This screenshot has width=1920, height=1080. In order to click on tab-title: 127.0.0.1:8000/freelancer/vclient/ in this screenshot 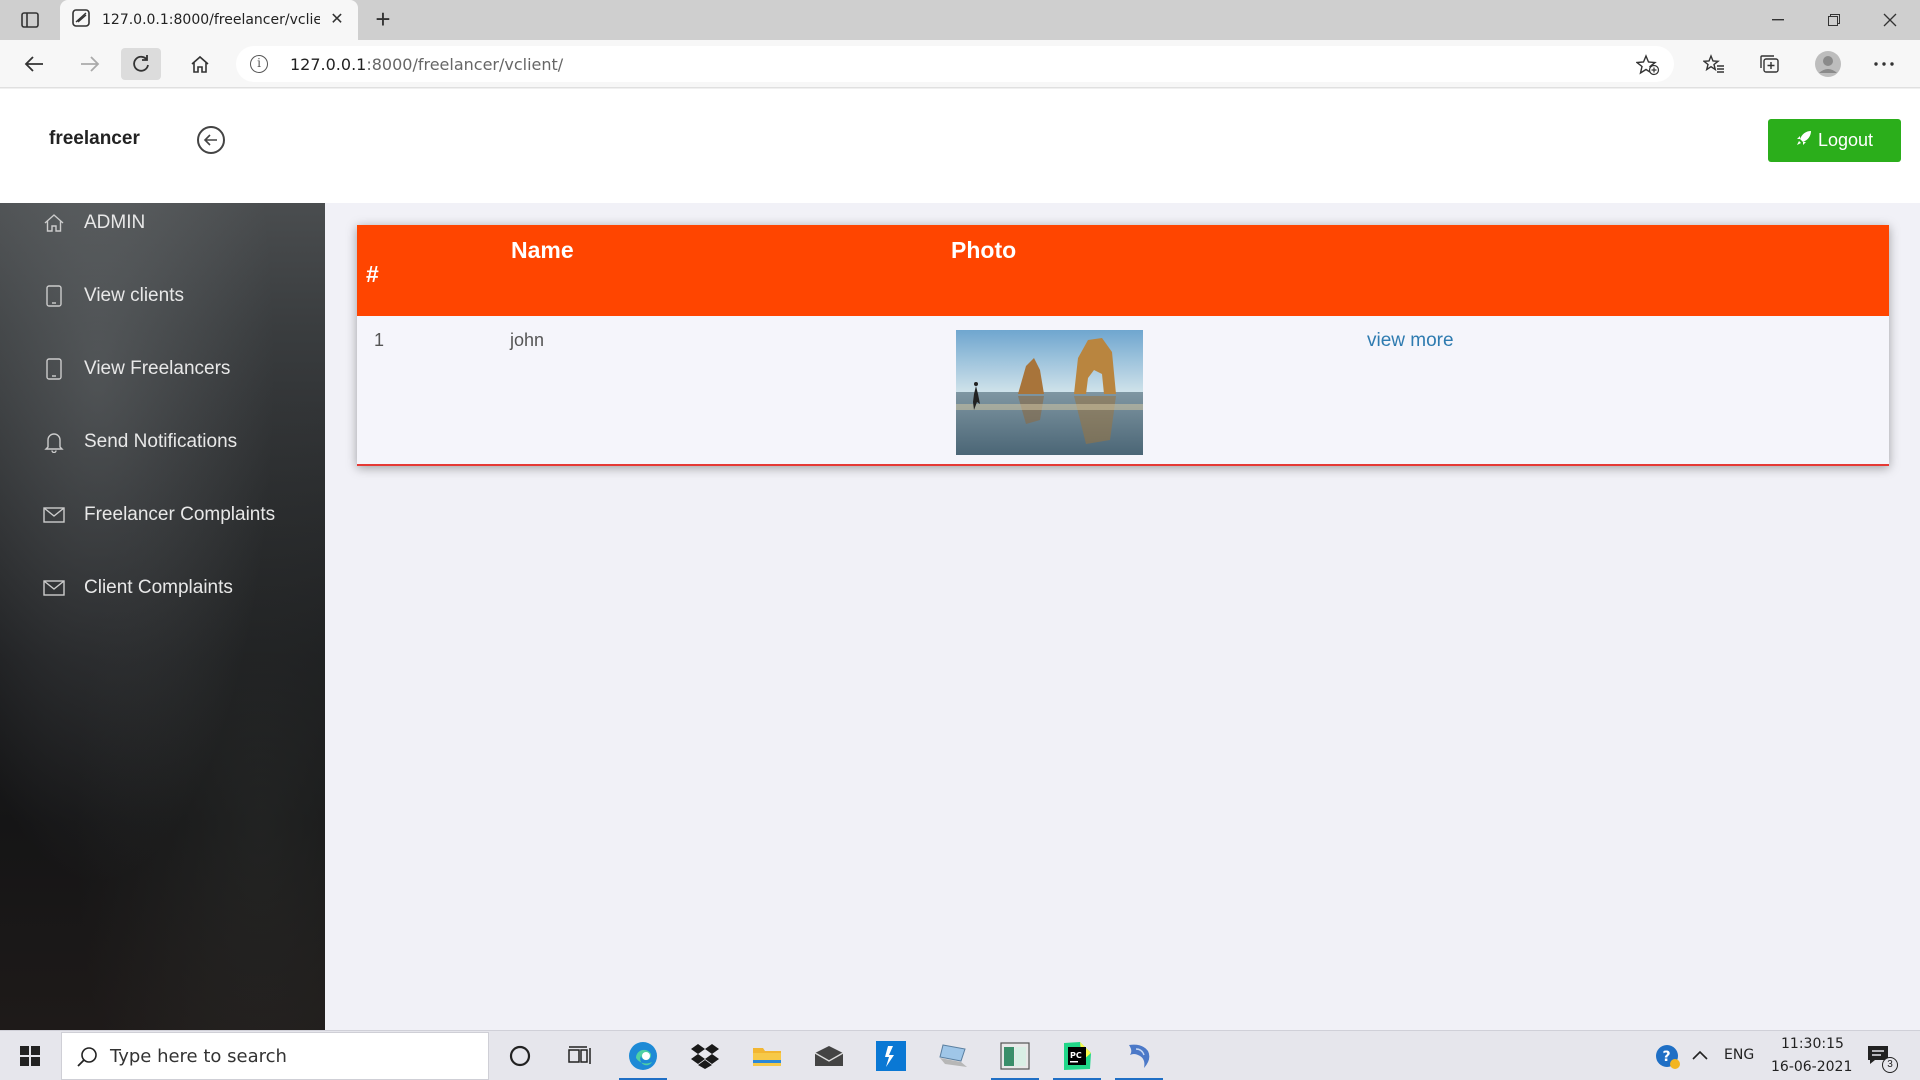, I will do `click(211, 20)`.